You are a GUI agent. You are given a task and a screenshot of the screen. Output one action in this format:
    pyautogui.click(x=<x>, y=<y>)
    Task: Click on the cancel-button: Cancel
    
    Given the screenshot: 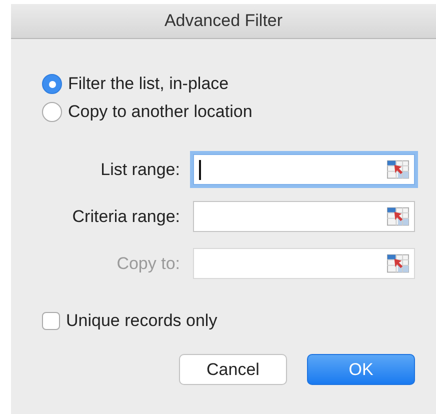 What is the action you would take?
    pyautogui.click(x=233, y=369)
    